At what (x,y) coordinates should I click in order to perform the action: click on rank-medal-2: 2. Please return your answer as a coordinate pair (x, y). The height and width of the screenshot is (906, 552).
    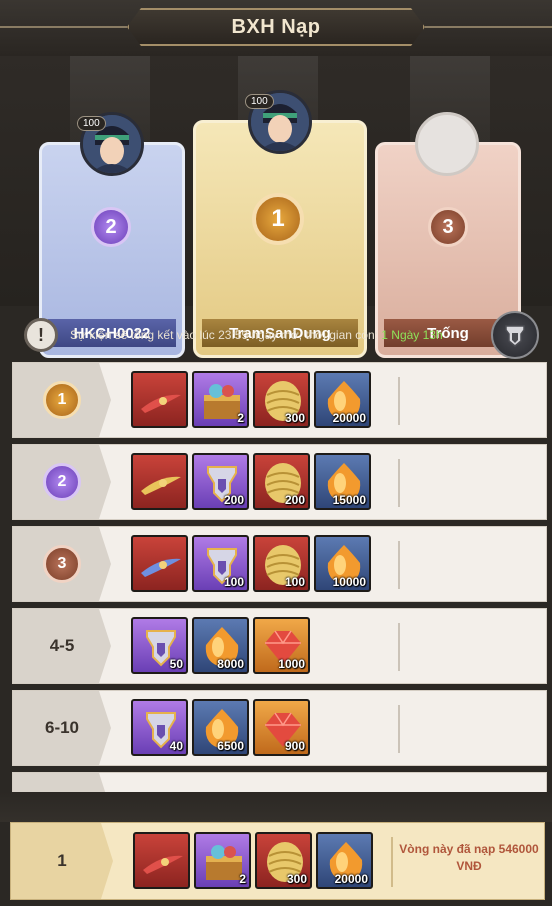
    Looking at the image, I should click on (111, 227).